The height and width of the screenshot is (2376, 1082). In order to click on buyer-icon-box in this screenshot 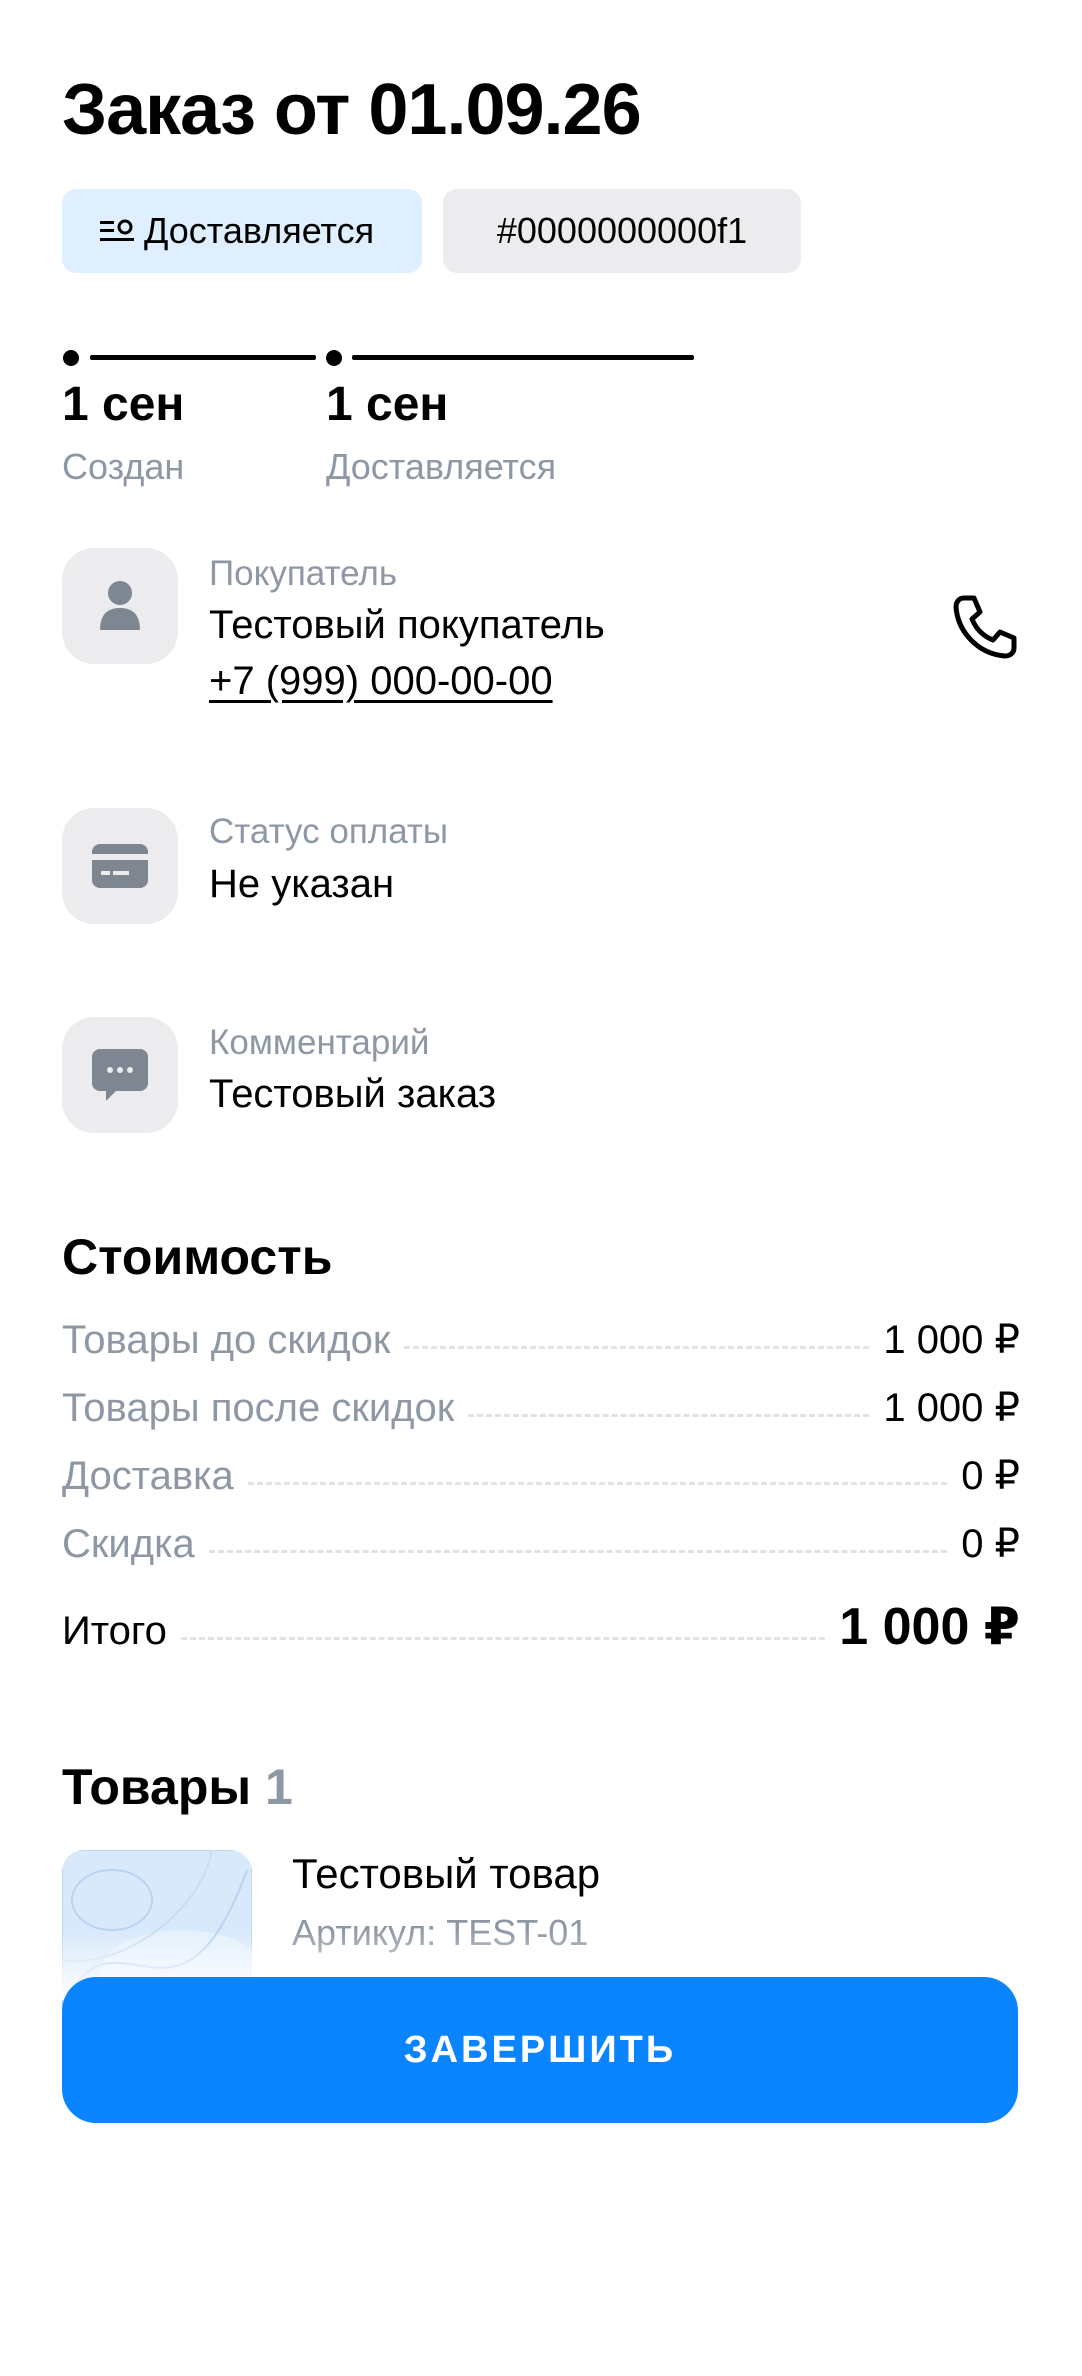, I will do `click(120, 606)`.